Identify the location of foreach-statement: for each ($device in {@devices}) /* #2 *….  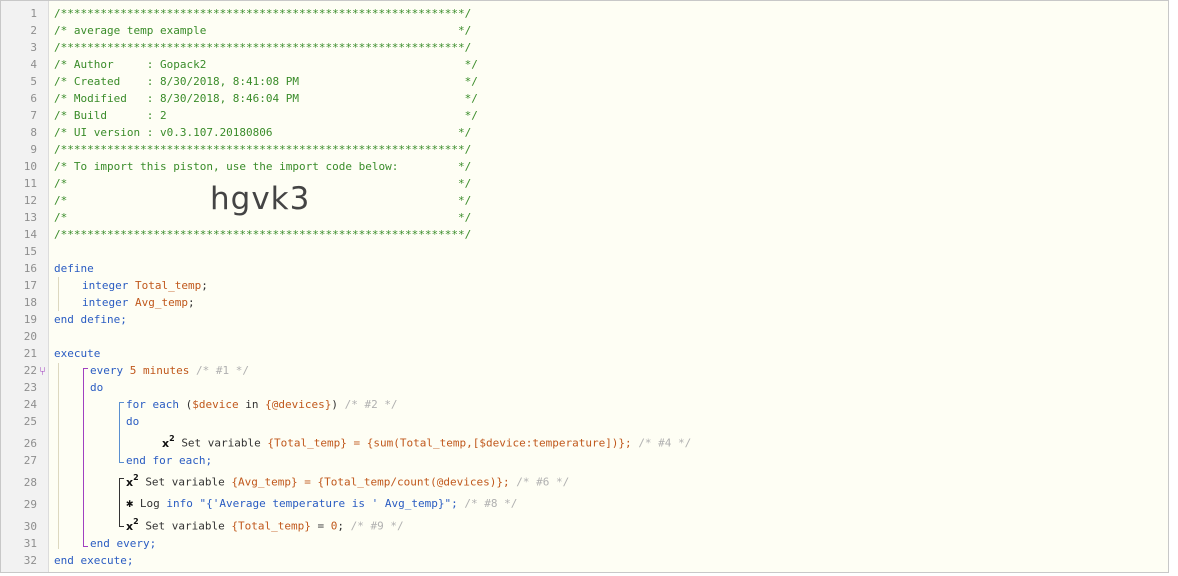
(262, 404).